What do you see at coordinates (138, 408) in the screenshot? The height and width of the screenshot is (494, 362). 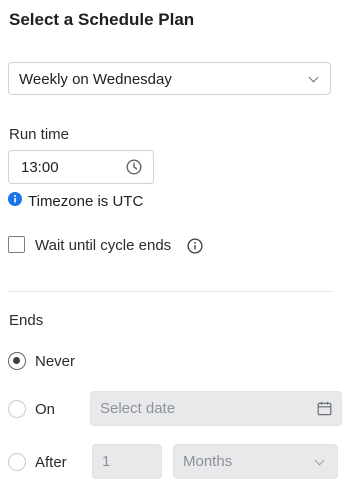 I see `date-placeholder: Select date` at bounding box center [138, 408].